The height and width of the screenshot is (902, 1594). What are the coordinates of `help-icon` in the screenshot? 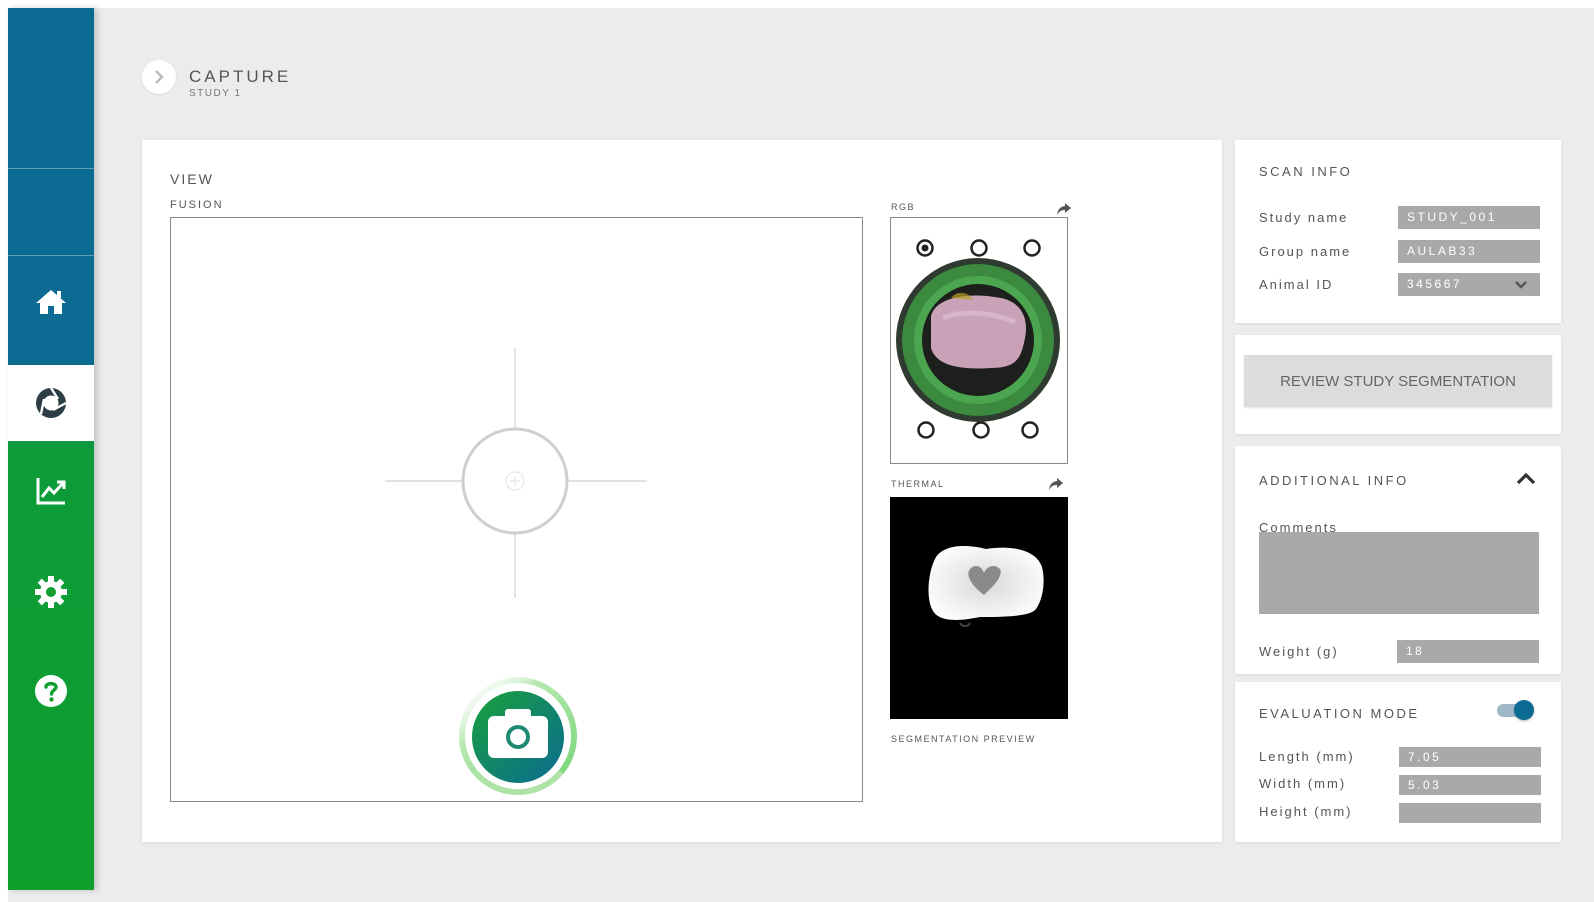 It's located at (51, 691).